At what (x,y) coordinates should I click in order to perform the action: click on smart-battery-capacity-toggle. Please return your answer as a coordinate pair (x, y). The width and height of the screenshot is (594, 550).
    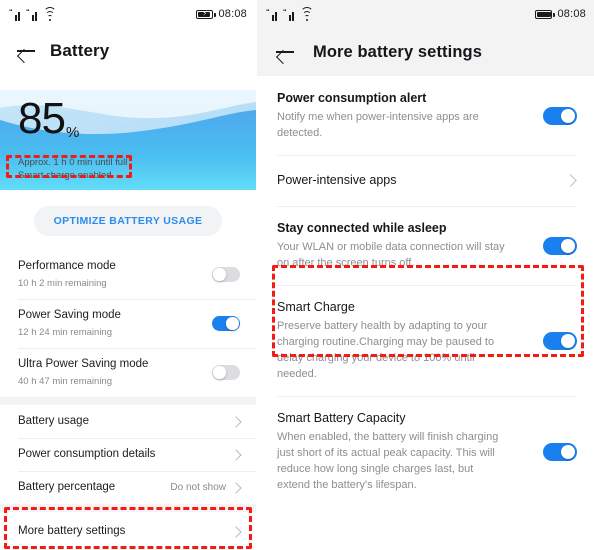
    Looking at the image, I should click on (560, 451).